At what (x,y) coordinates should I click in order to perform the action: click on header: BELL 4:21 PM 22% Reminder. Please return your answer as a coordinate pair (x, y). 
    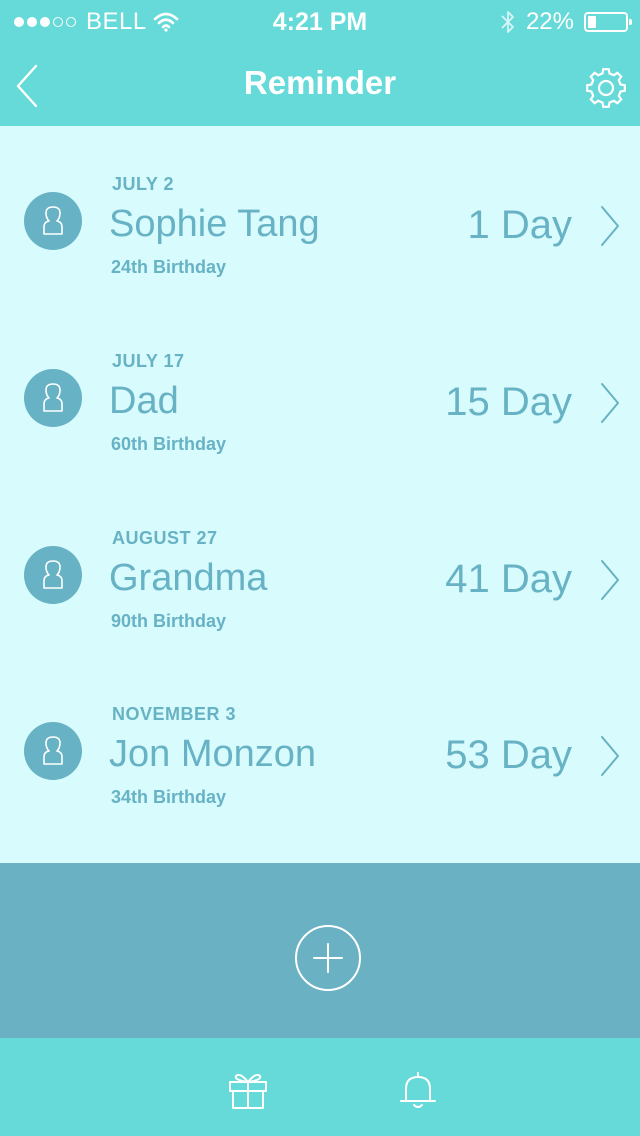
    Looking at the image, I should click on (320, 63).